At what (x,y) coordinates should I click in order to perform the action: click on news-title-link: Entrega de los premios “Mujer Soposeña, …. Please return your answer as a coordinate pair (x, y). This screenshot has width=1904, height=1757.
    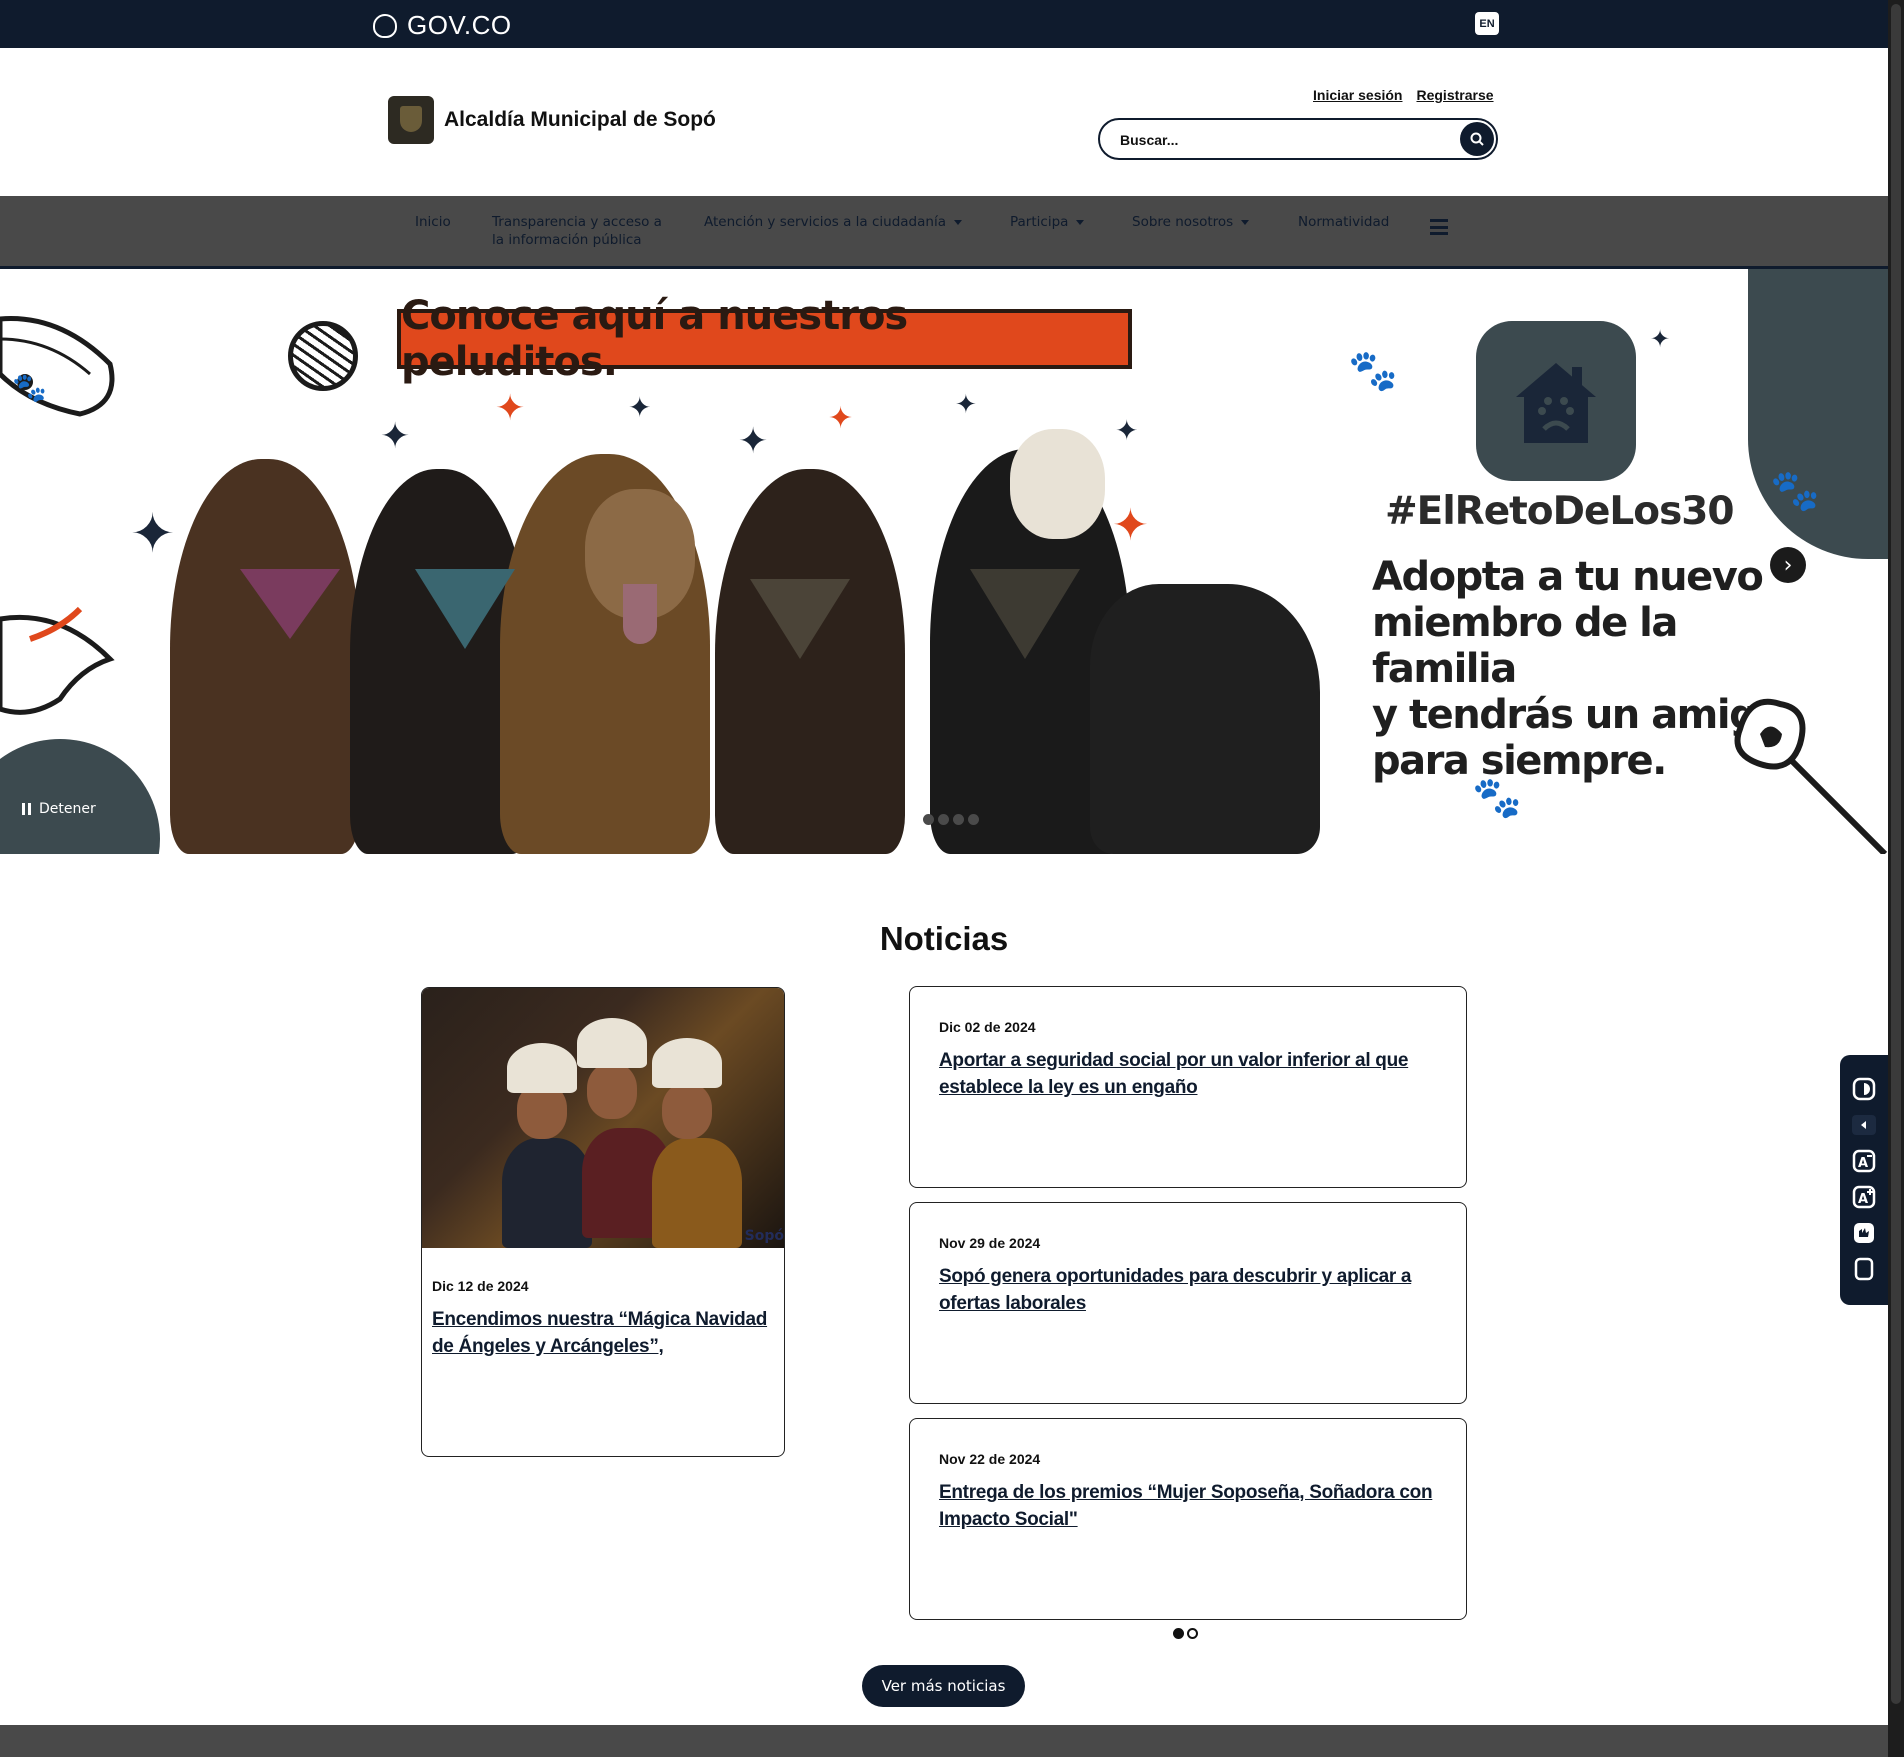
    Looking at the image, I should click on (1189, 1506).